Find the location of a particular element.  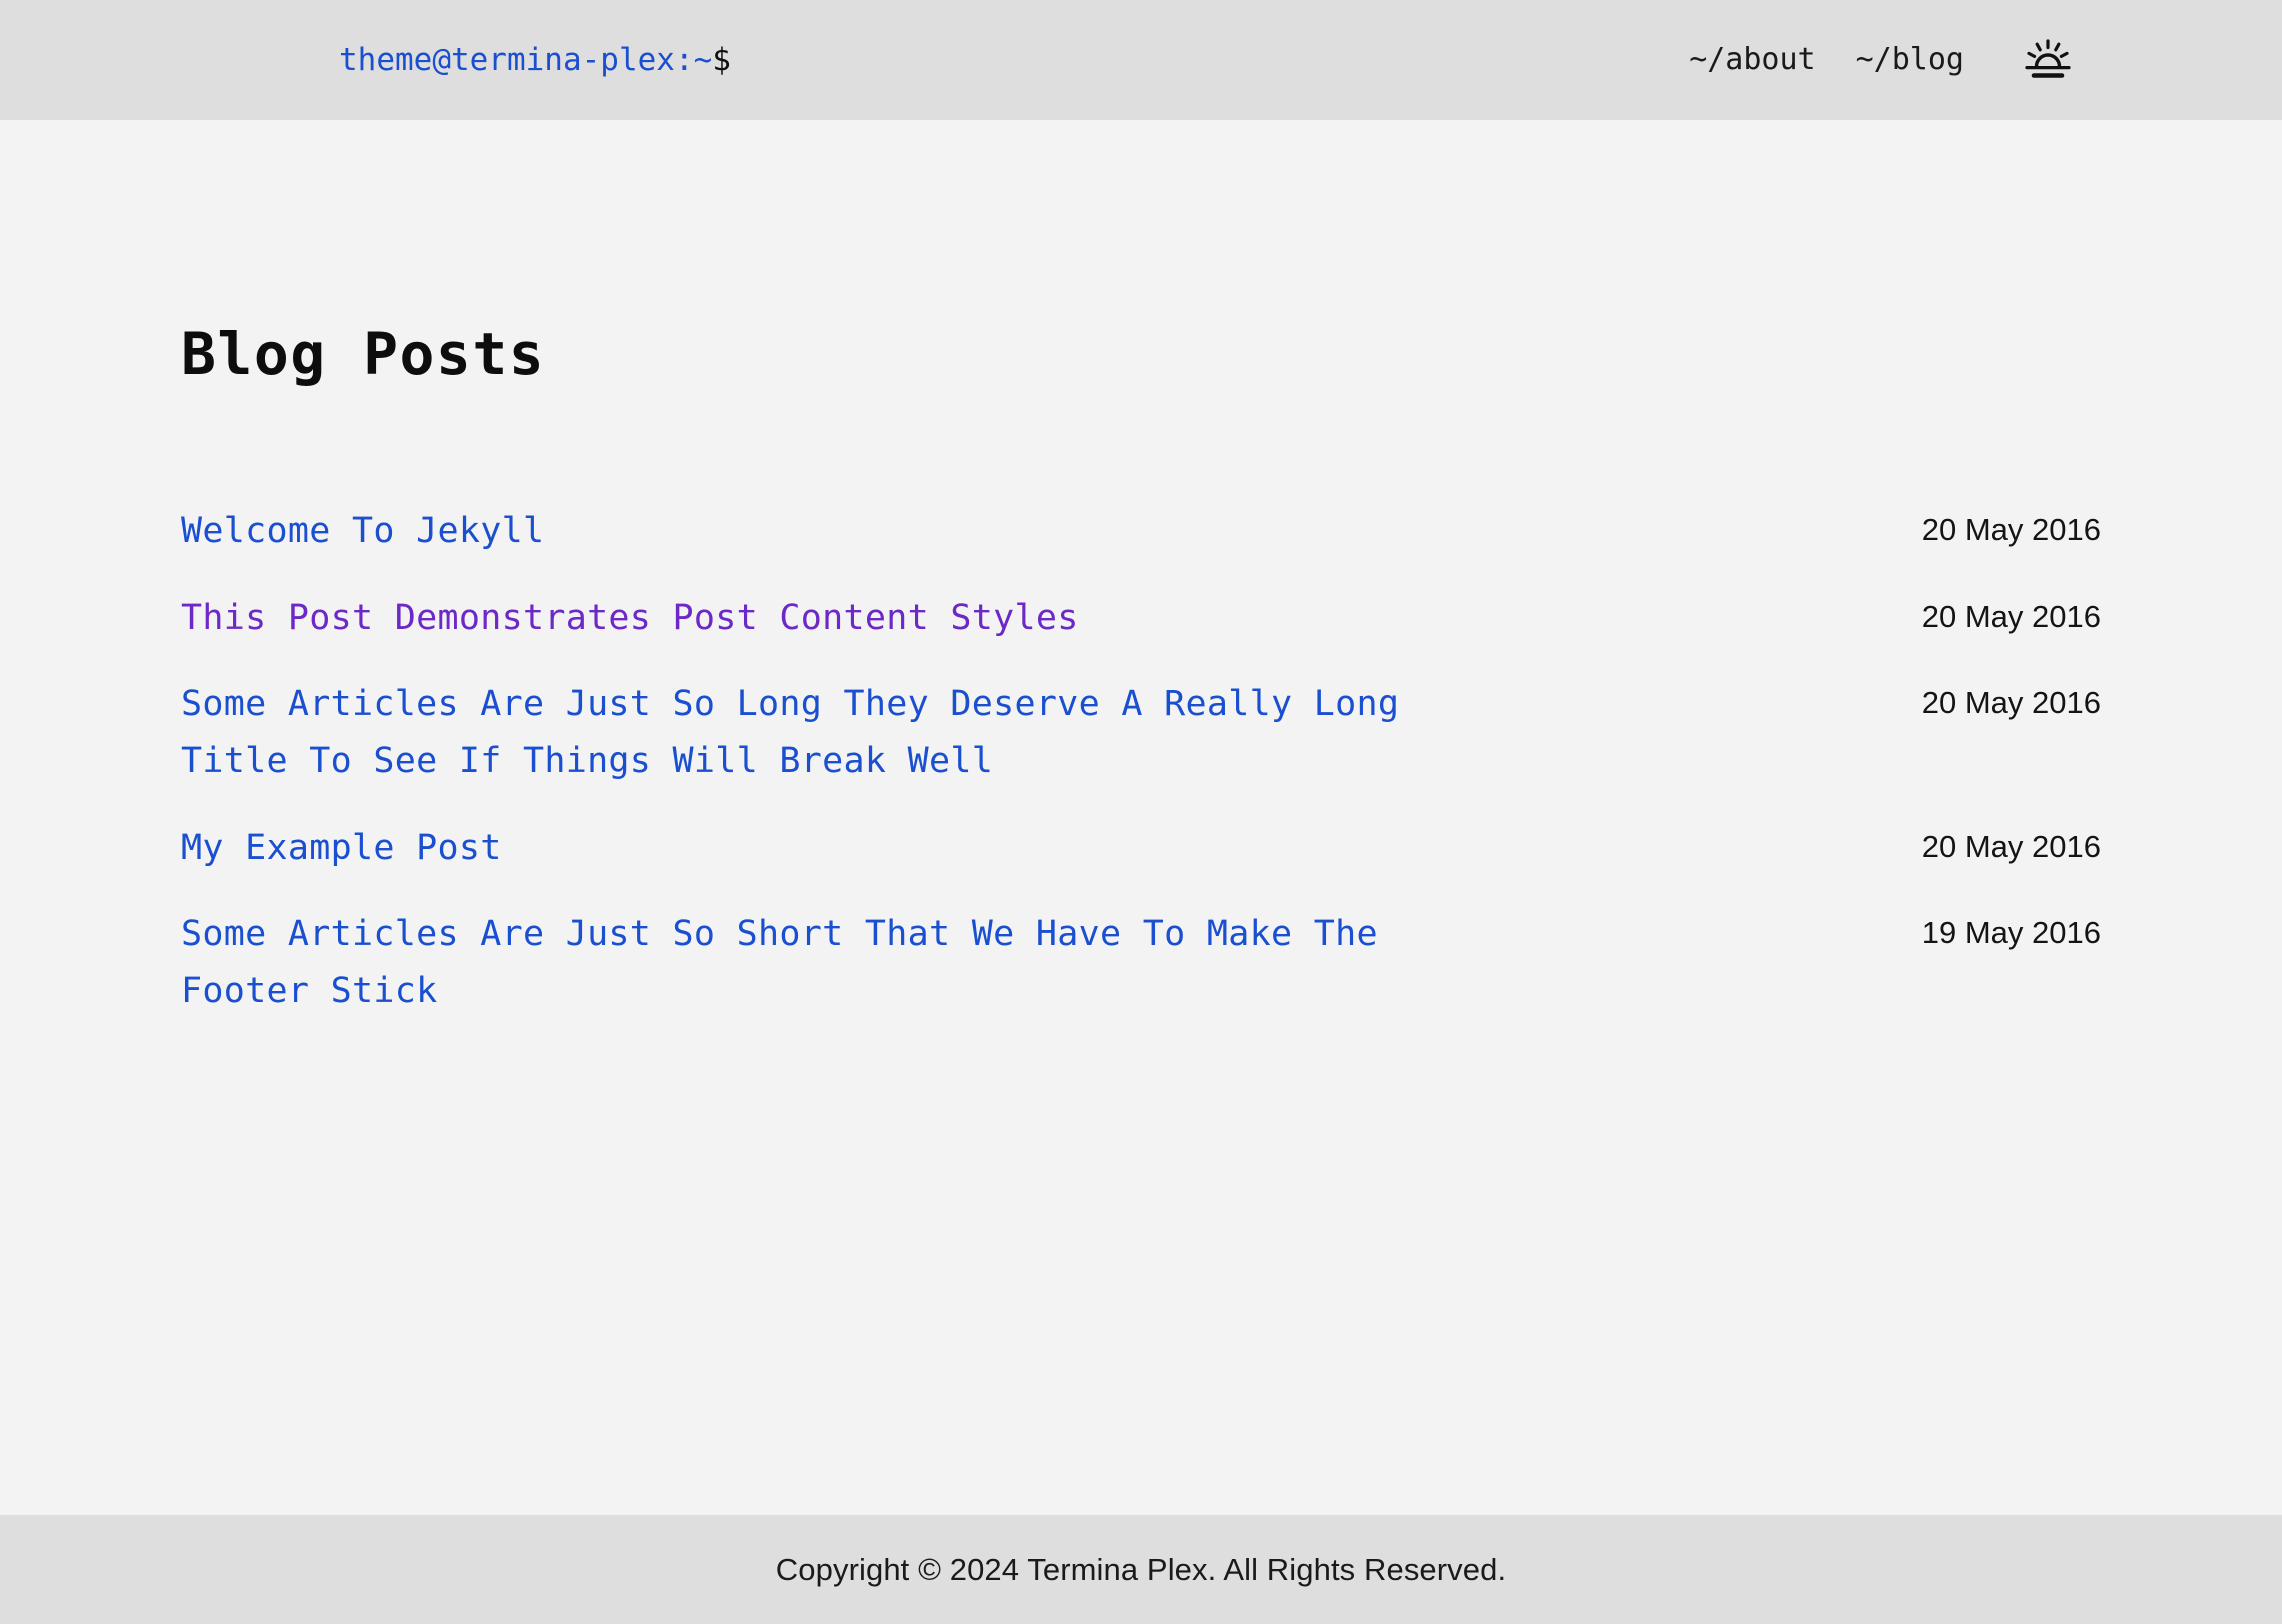

post-date: 19 May 2016 is located at coordinates (2011, 933).